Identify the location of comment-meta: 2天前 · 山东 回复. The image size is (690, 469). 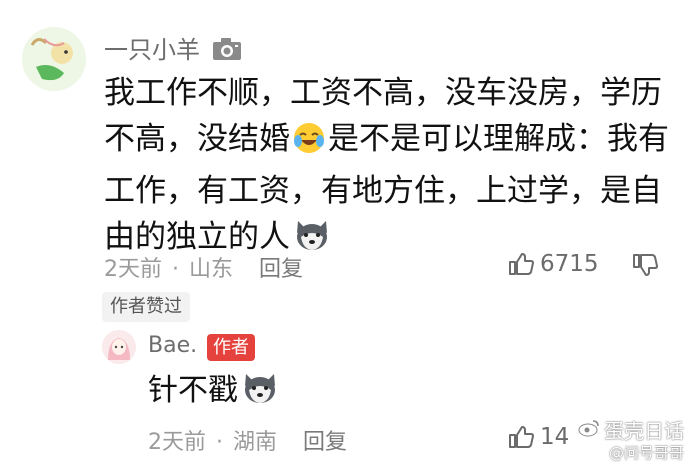
(203, 267).